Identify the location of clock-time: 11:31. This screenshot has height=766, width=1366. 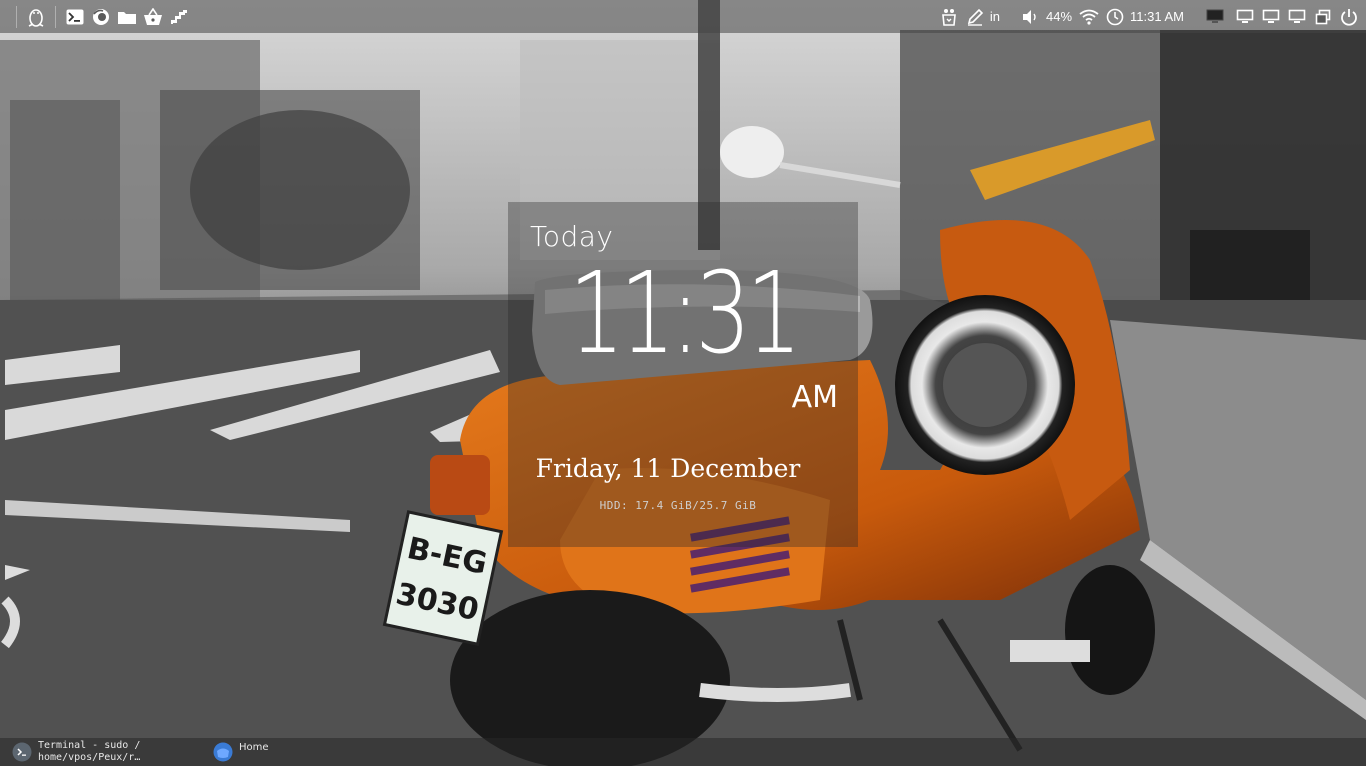
(685, 314).